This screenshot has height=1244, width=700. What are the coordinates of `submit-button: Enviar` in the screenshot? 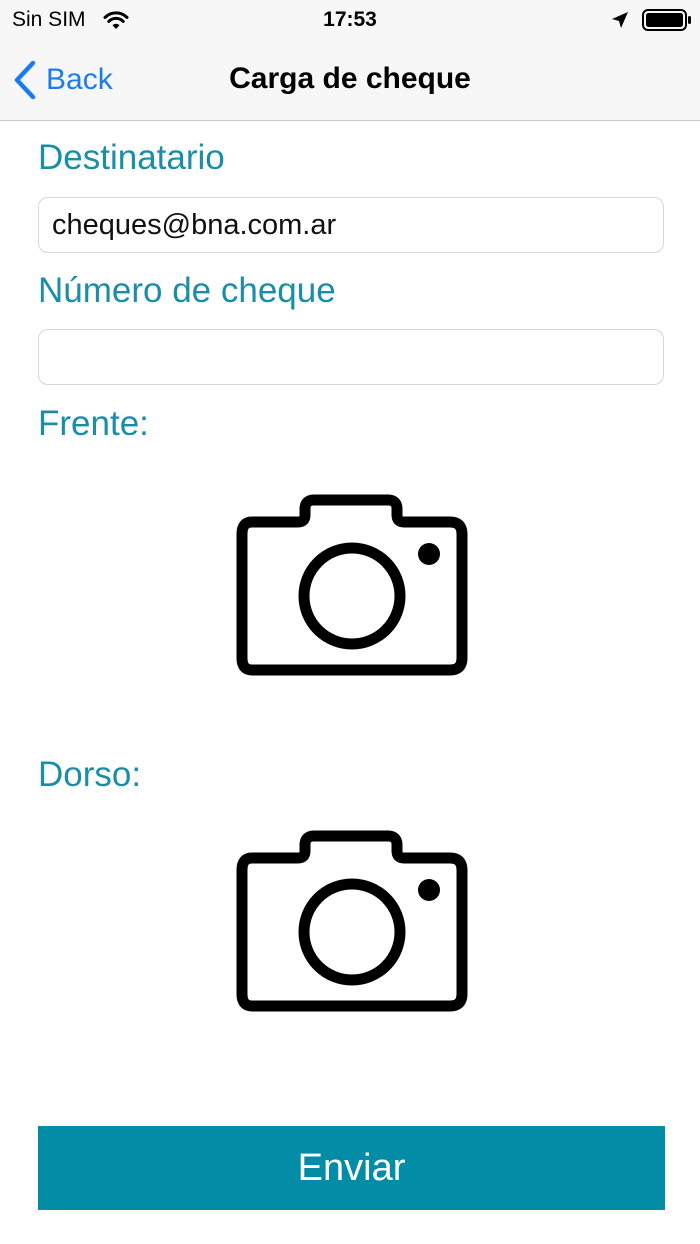 It's located at (351, 1168).